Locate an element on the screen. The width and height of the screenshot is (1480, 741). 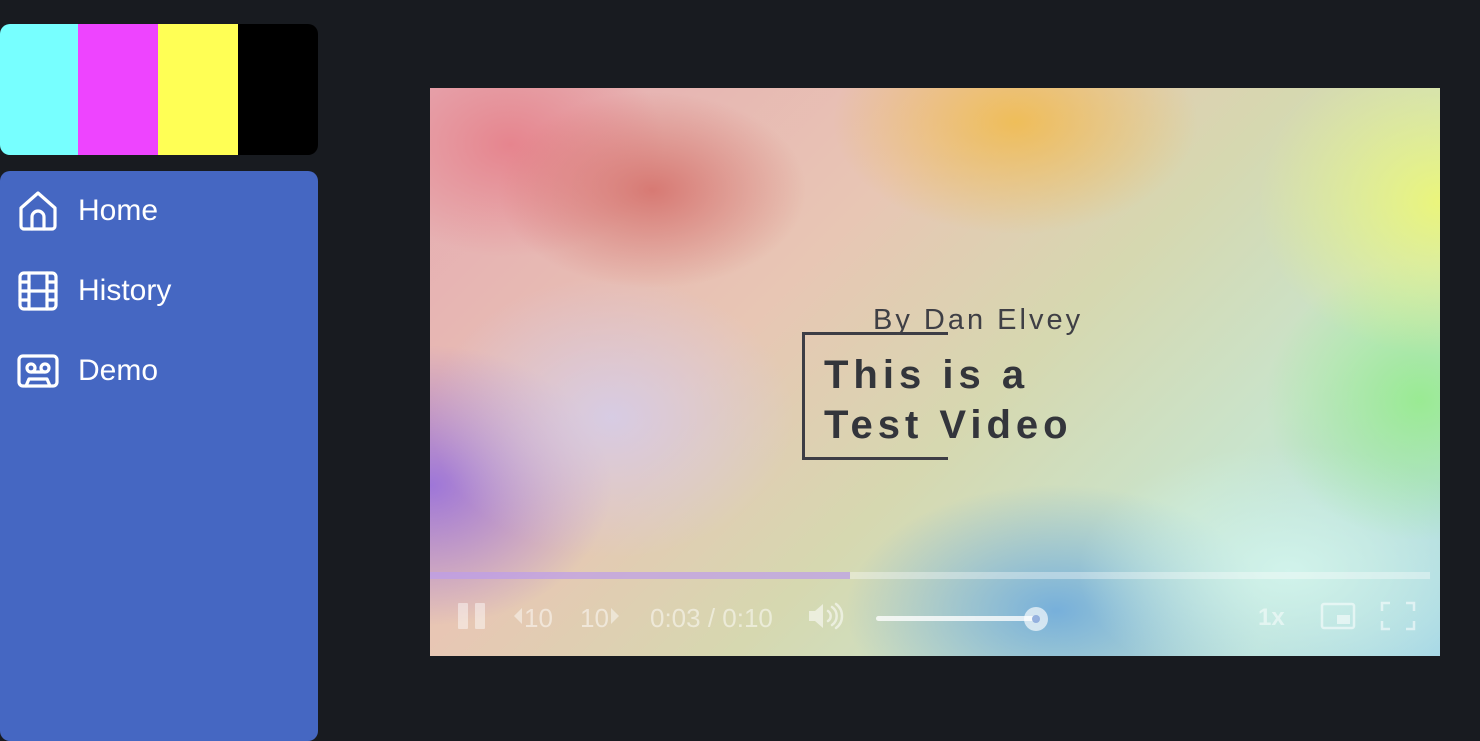
headline-line-1: This is a is located at coordinates (927, 375).